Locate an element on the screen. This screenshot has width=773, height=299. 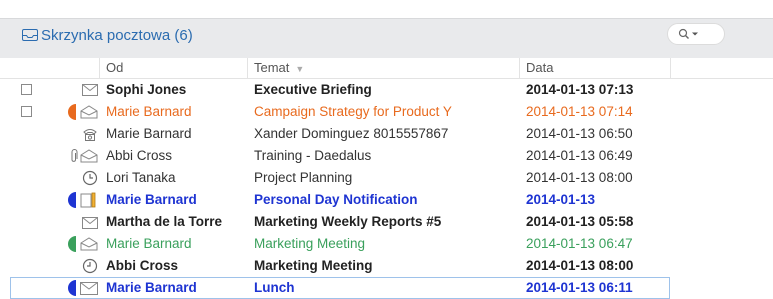
message-date: 2014-01-13 05:58 is located at coordinates (580, 221).